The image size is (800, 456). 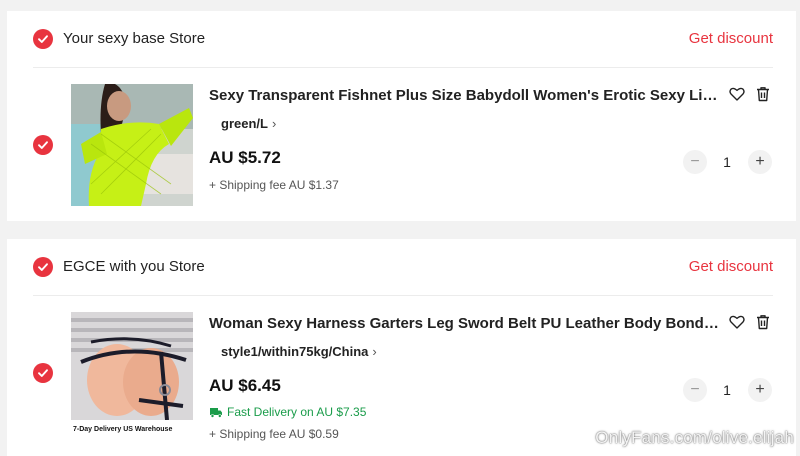 I want to click on product-image, so click(x=132, y=145).